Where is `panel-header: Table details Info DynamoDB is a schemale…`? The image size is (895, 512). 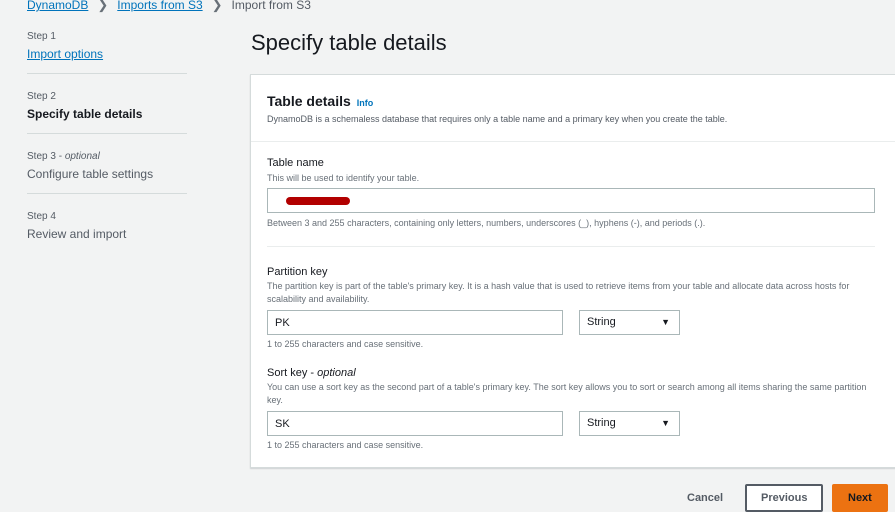
panel-header: Table details Info DynamoDB is a schemale… is located at coordinates (573, 108).